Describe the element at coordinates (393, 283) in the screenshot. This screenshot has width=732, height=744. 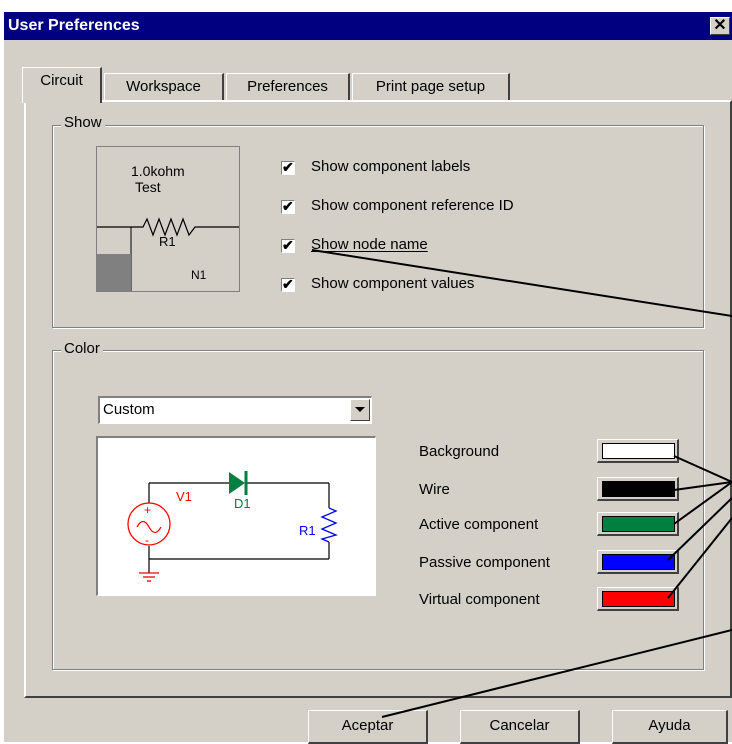
I see `show-values-label: Show component values` at that location.